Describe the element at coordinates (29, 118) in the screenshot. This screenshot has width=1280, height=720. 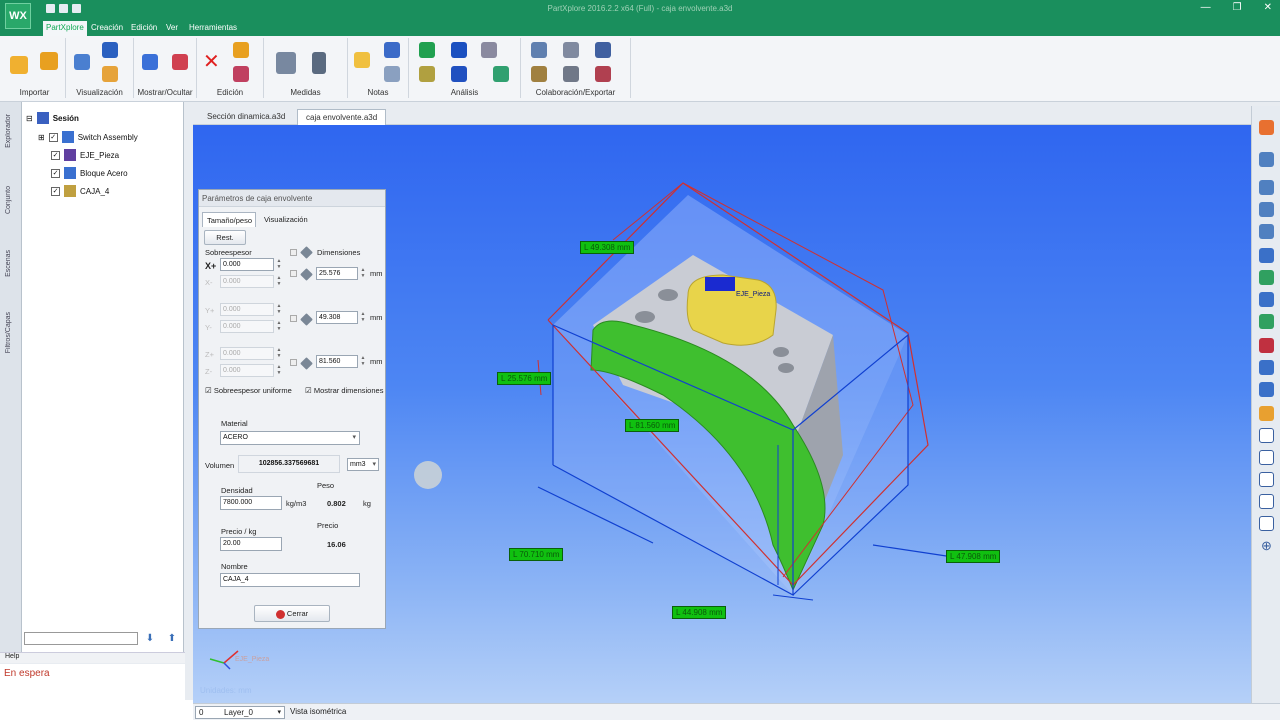
I see `collapse-icon: ⊟` at that location.